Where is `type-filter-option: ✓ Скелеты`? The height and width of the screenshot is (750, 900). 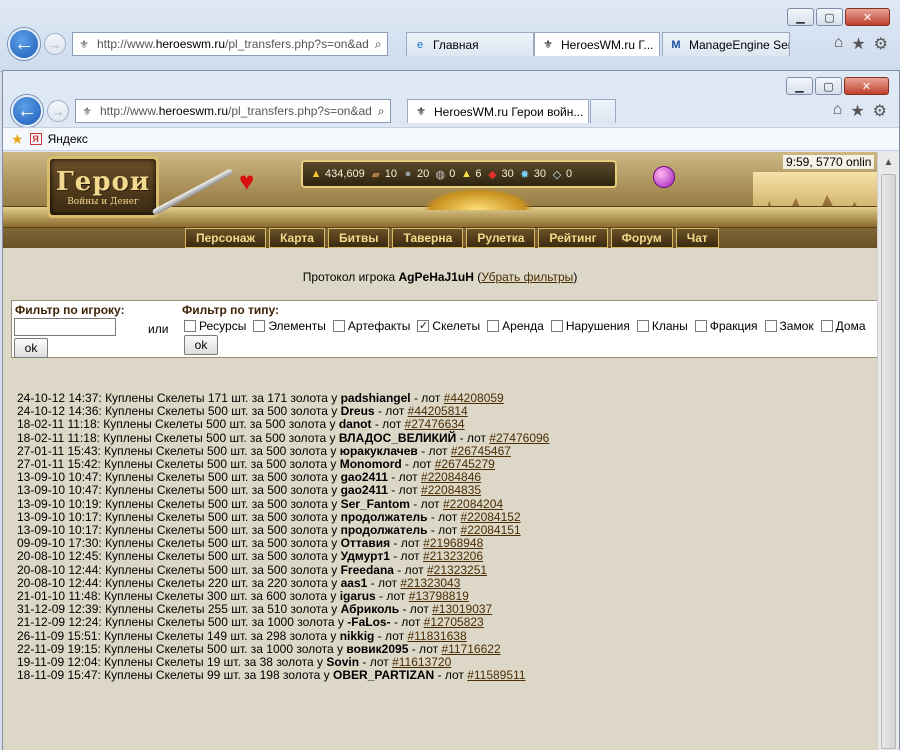
type-filter-option: ✓ Скелеты is located at coordinates (448, 326).